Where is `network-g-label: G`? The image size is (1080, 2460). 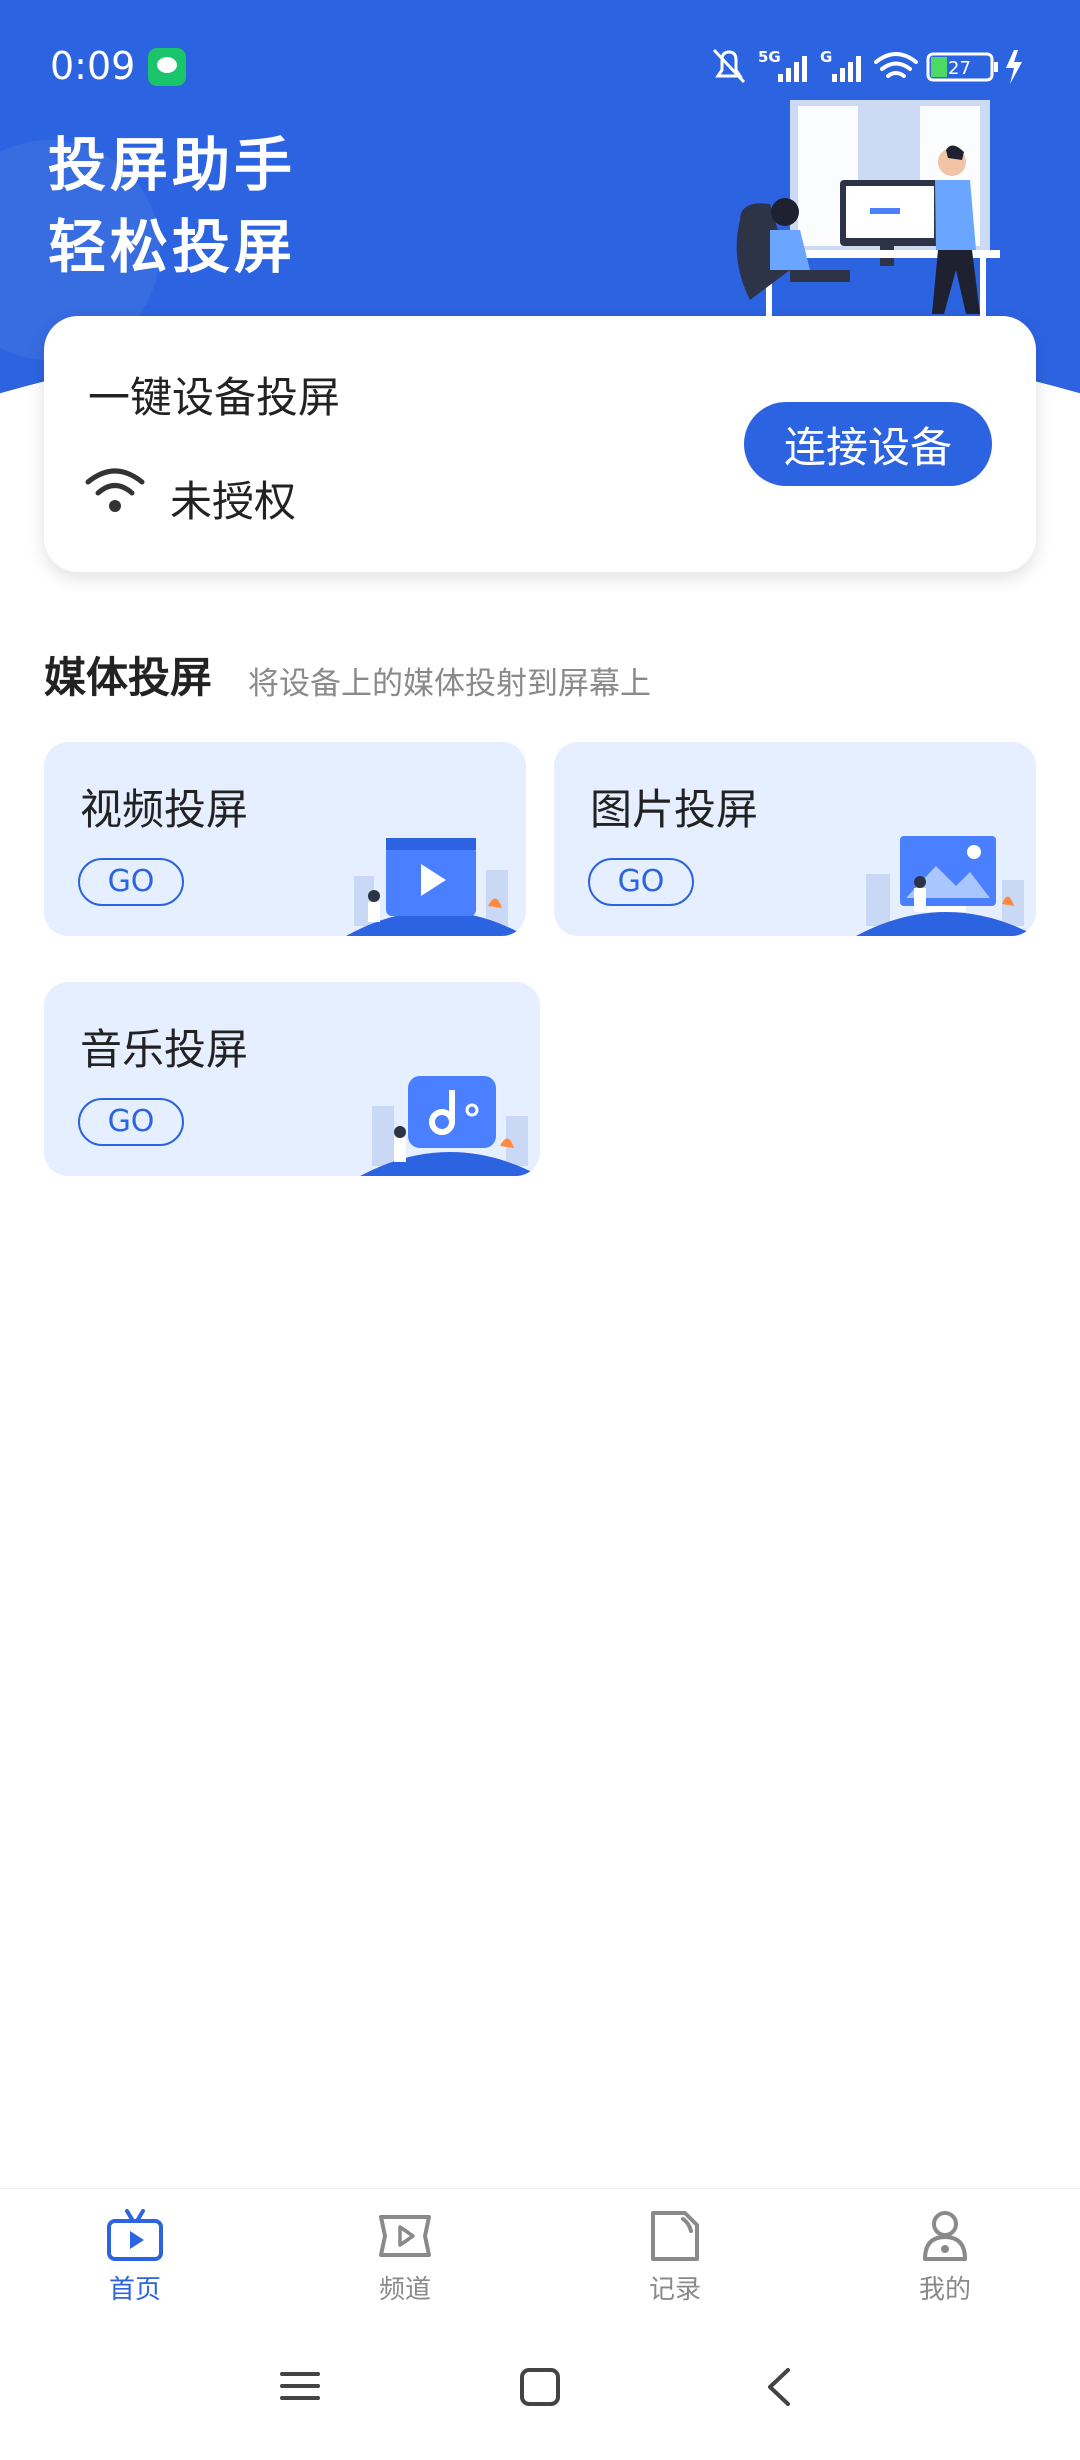 network-g-label: G is located at coordinates (826, 57).